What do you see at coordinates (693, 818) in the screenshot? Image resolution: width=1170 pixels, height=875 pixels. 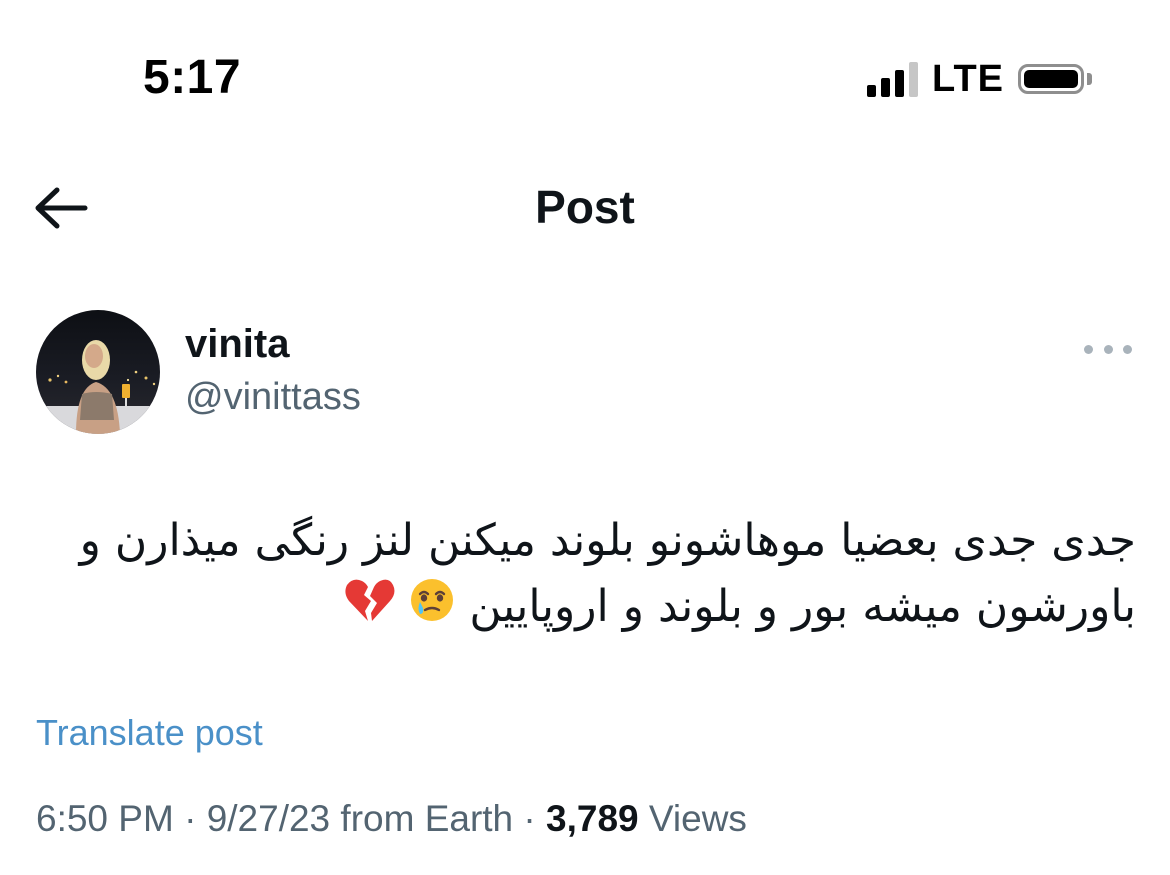 I see `views-label: Views` at bounding box center [693, 818].